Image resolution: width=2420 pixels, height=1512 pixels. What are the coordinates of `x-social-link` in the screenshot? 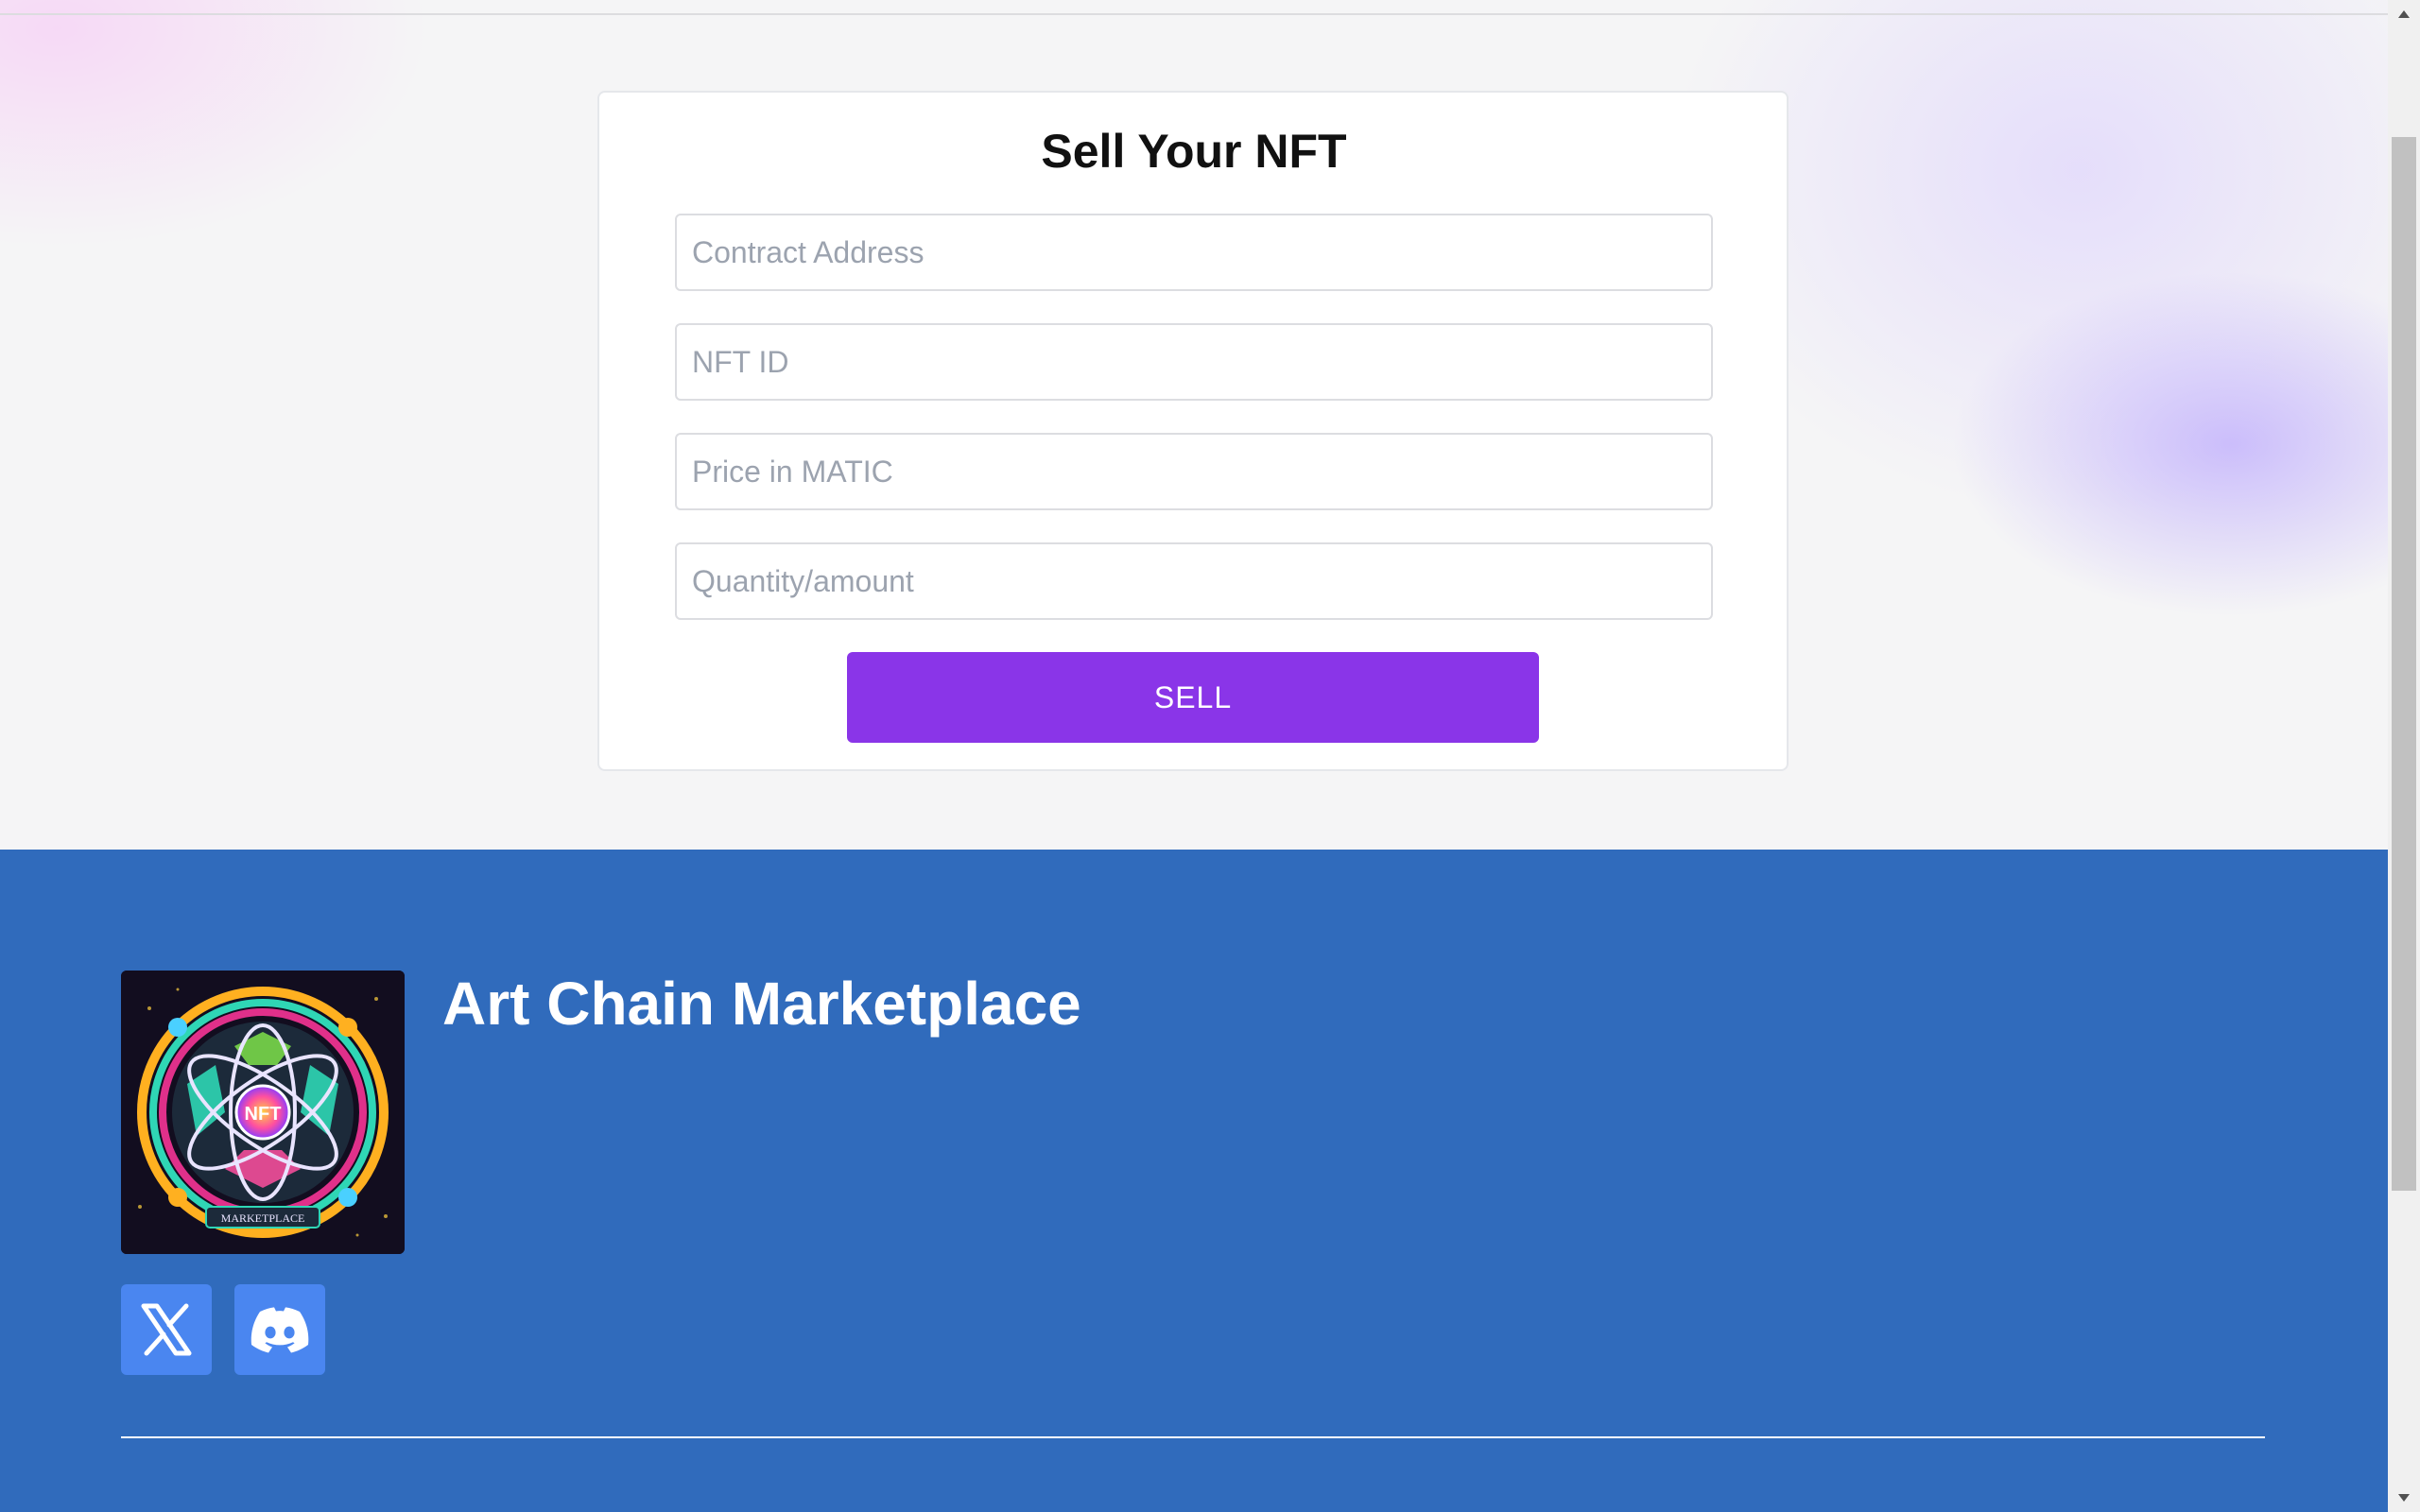 It's located at (166, 1329).